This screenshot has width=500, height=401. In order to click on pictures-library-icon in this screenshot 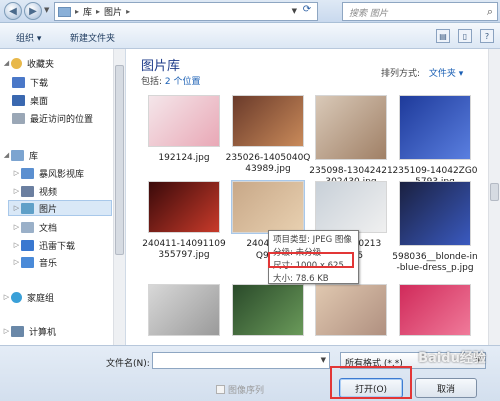, I will do `click(27, 208)`.